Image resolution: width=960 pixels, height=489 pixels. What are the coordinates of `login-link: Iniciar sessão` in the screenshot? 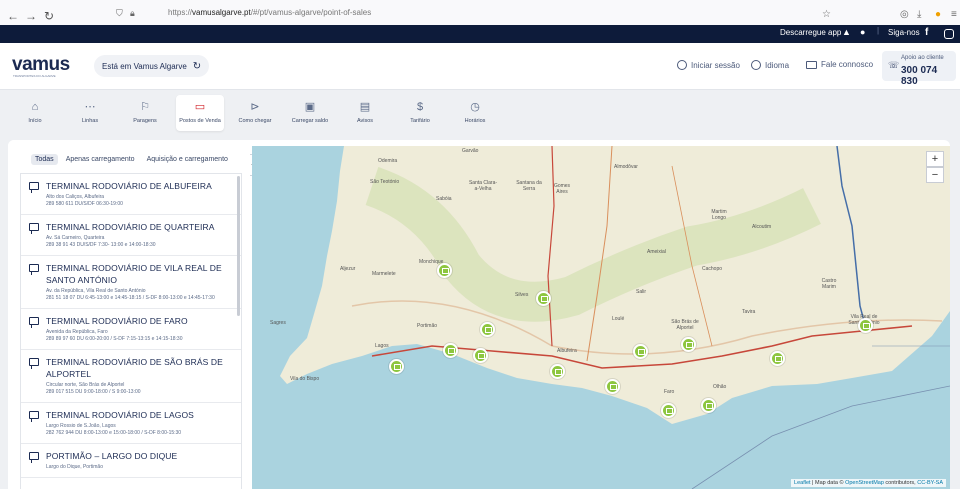 It's located at (708, 65).